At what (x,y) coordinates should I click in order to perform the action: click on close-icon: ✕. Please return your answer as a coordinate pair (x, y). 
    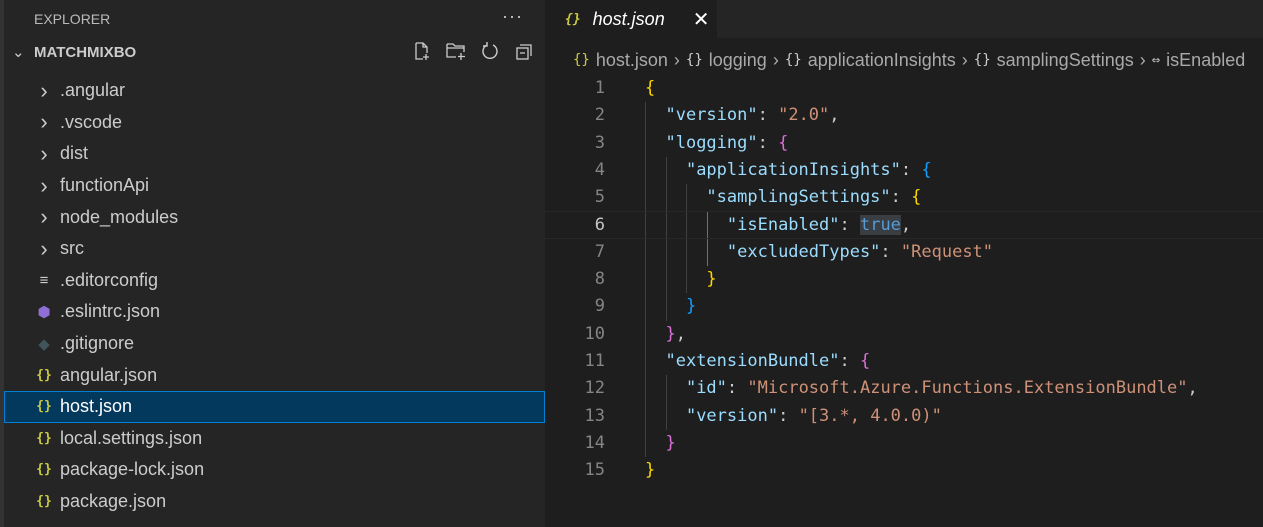
    Looking at the image, I should click on (701, 19).